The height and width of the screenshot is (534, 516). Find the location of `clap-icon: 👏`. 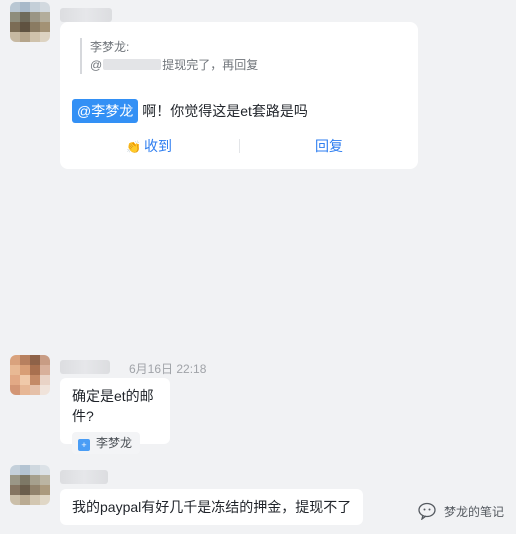

clap-icon: 👏 is located at coordinates (133, 147).